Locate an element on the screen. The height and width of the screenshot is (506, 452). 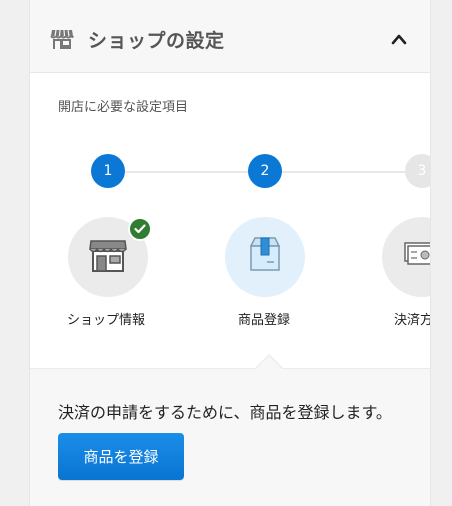
step-product-registration is located at coordinates (265, 257).